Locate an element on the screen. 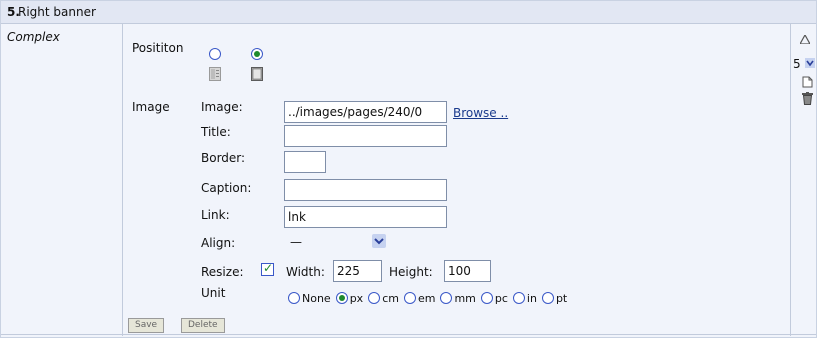  position-right-radio is located at coordinates (257, 54).